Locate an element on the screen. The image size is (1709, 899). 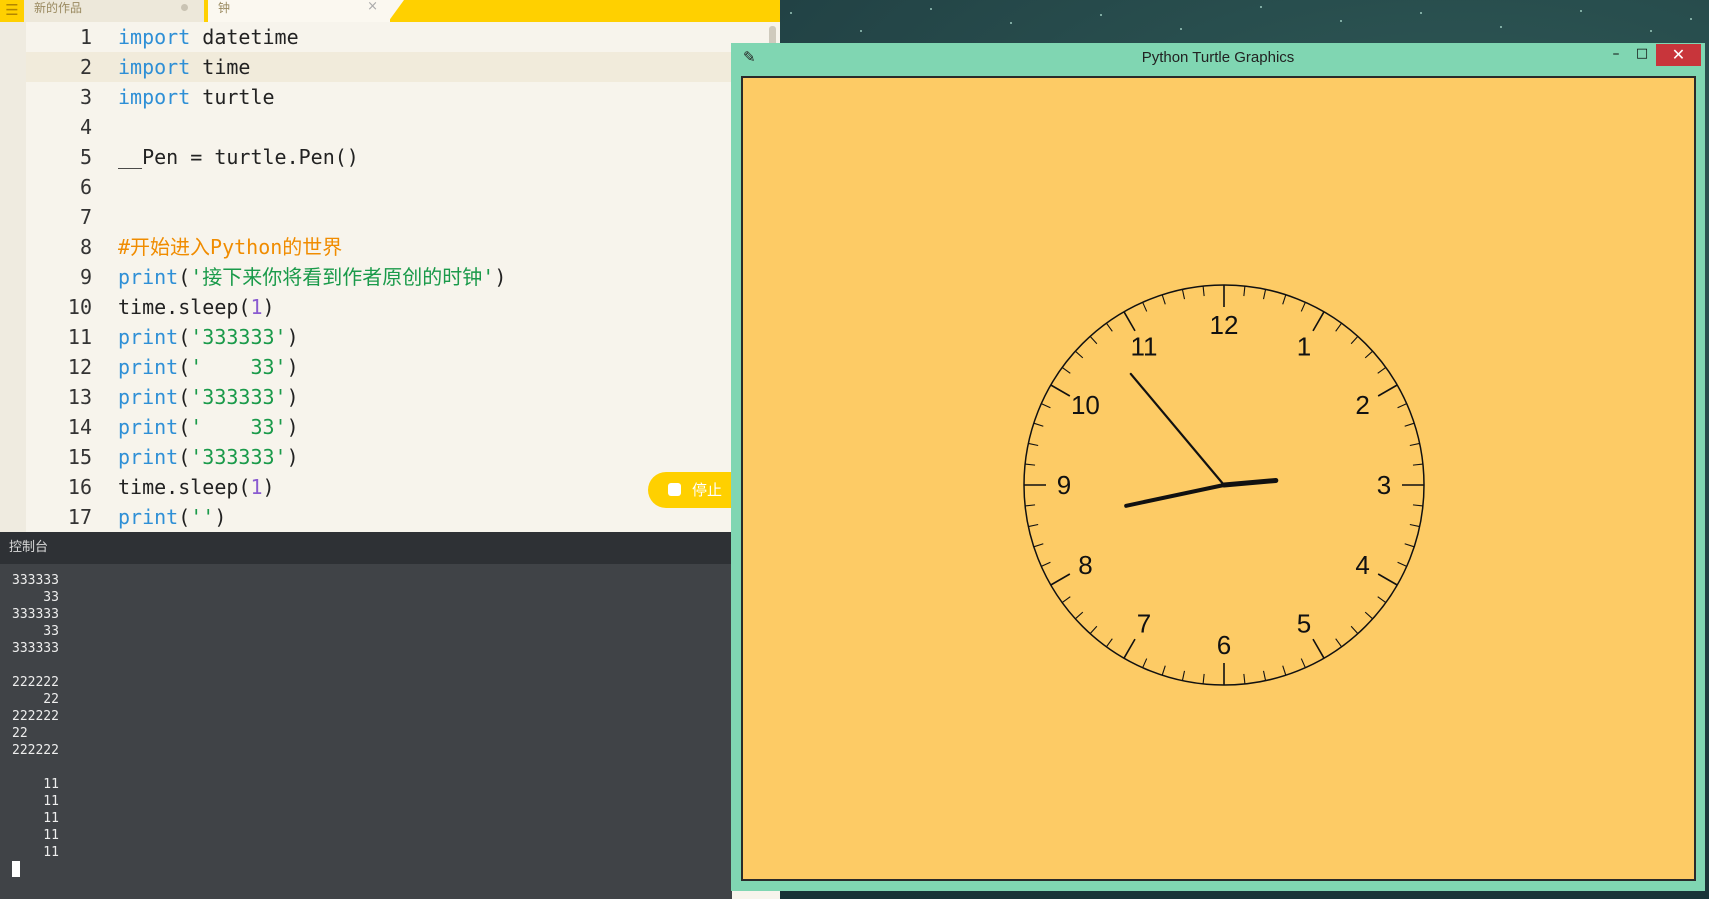
line-number: 13 is located at coordinates (79, 397).